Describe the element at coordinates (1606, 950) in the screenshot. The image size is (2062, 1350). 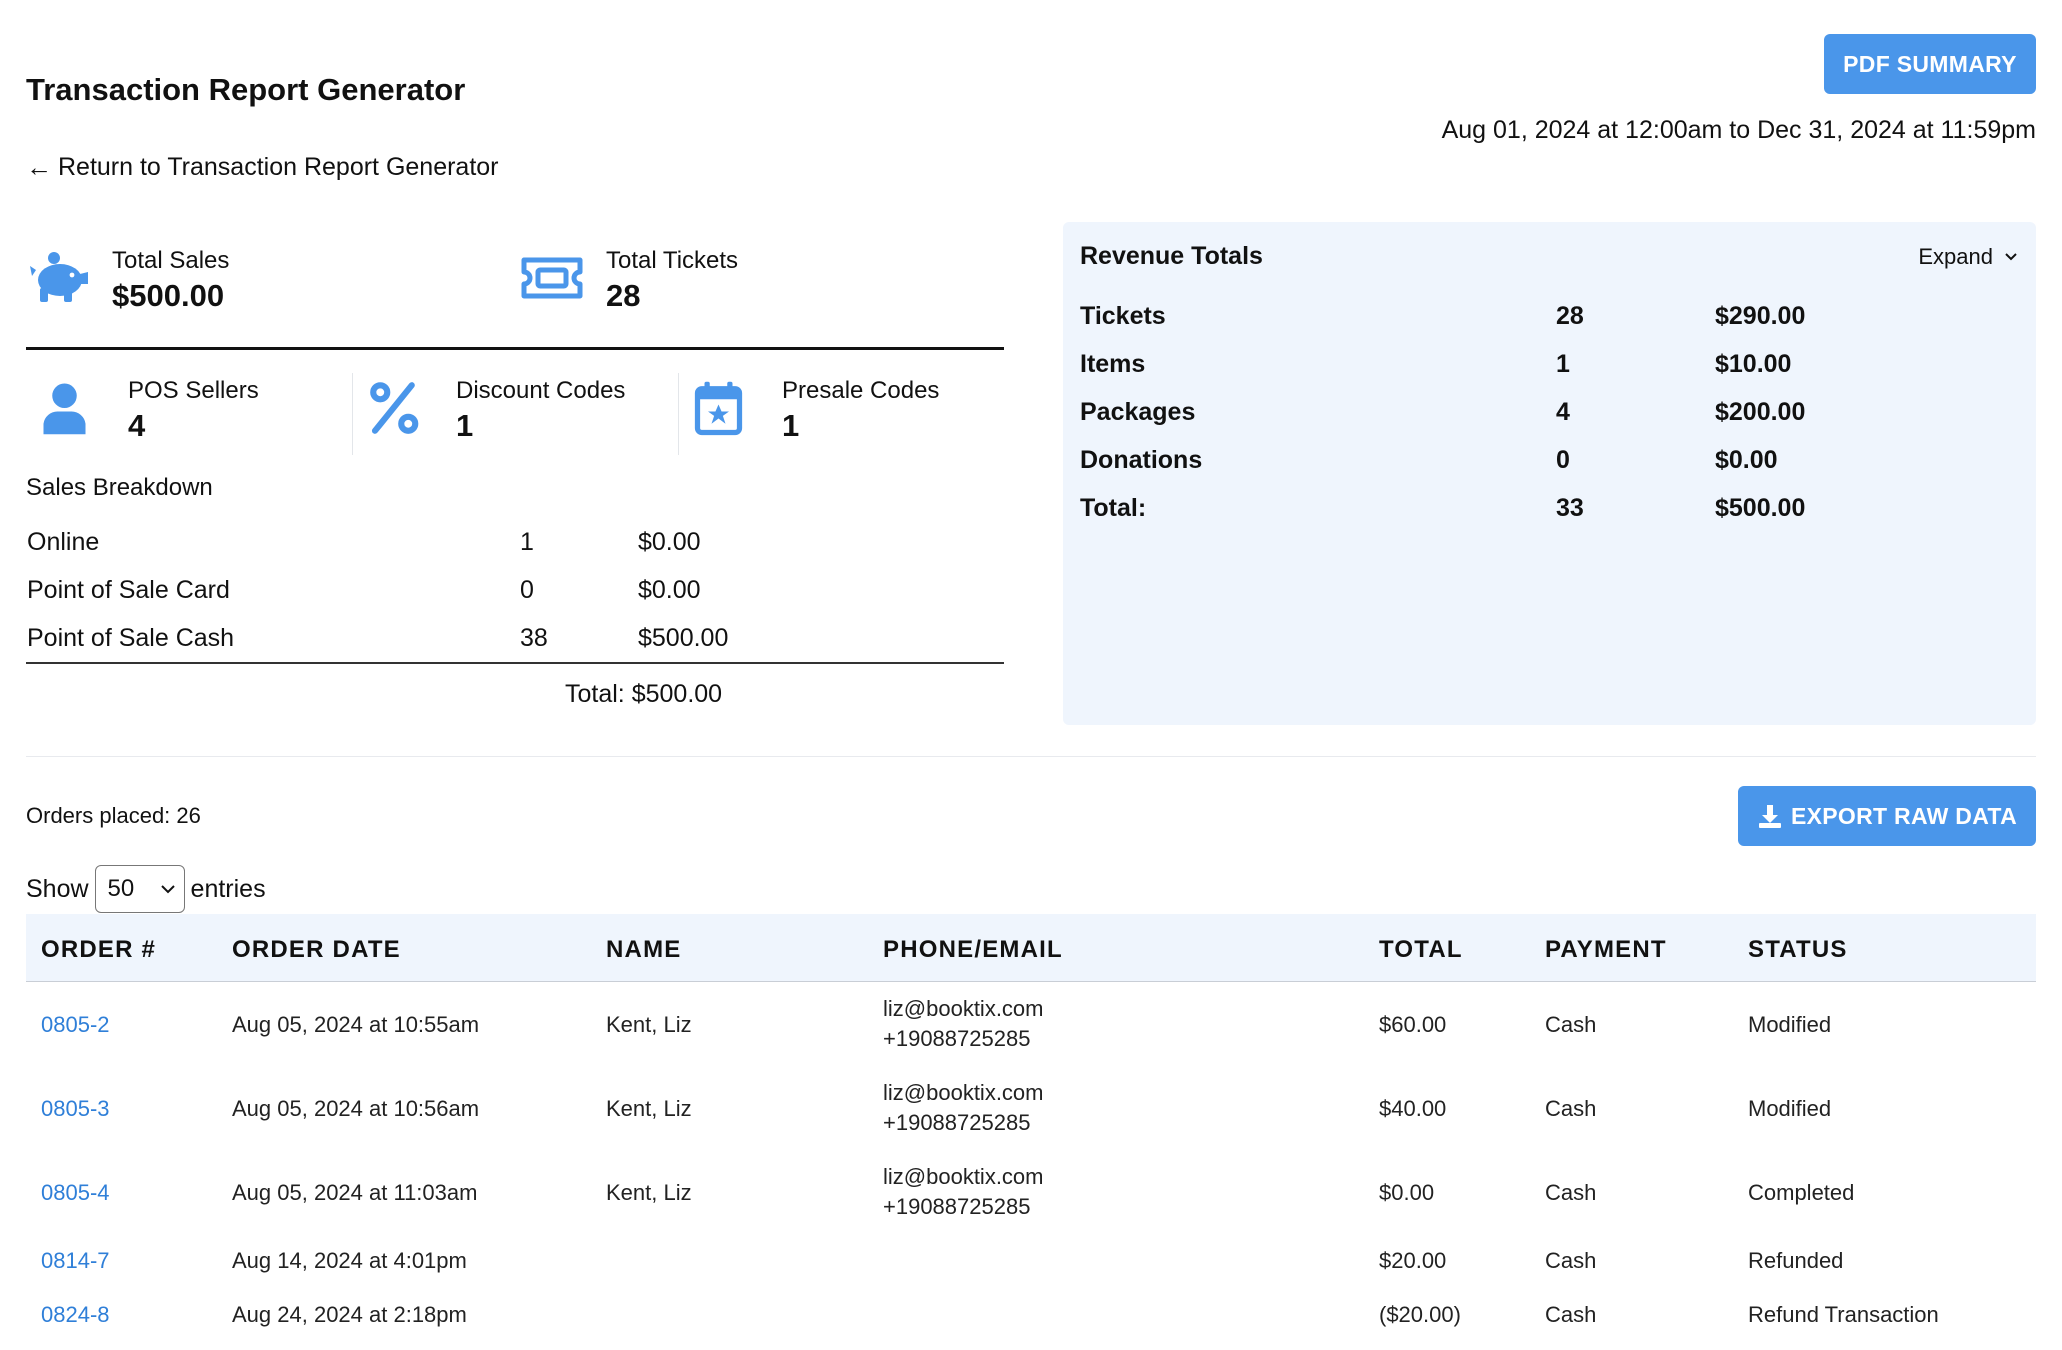
I see `column-header-payment: PAYMENT` at that location.